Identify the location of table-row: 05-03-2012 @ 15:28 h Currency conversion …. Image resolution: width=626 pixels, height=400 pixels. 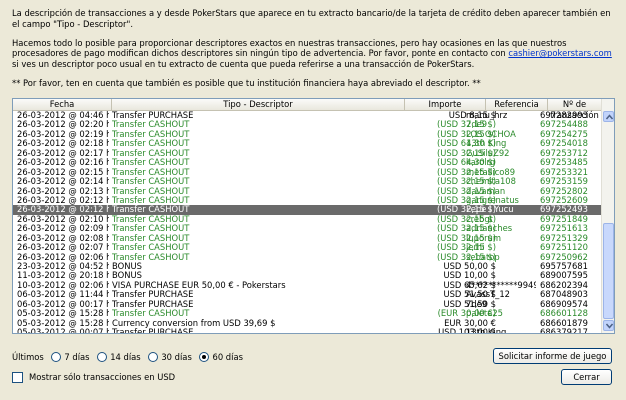
(307, 323).